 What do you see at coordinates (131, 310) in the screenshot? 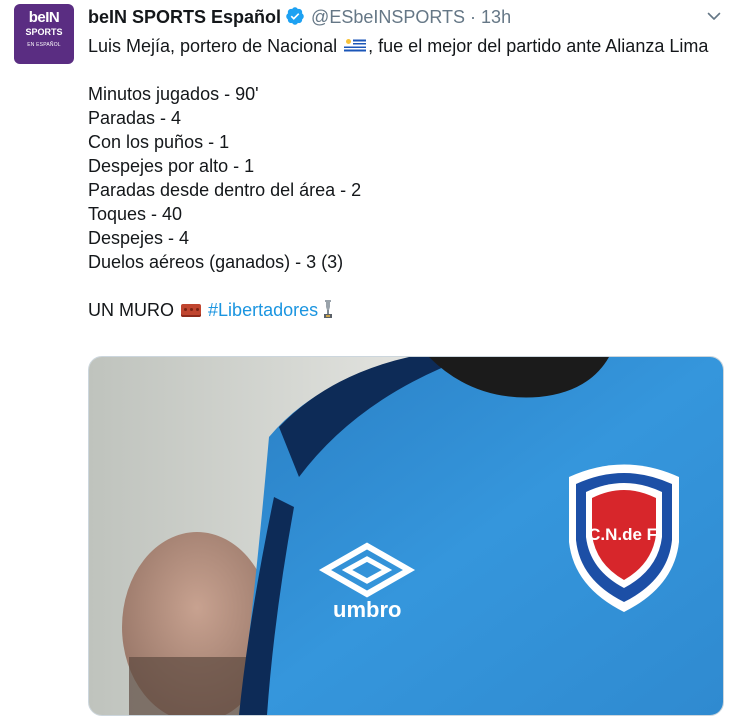
I see `closing-text: UN MURO` at bounding box center [131, 310].